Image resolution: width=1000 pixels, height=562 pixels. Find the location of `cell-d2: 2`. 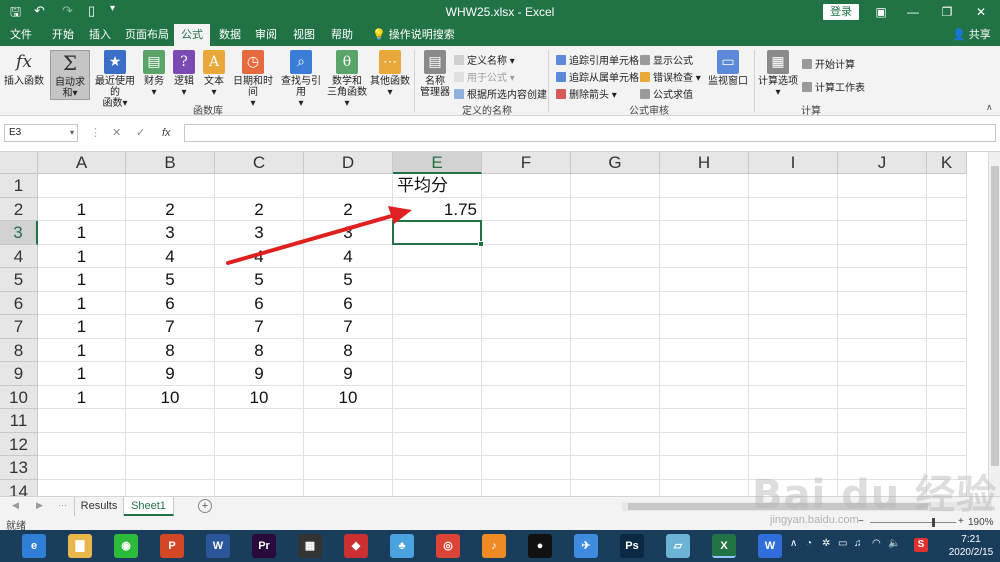

cell-d2: 2 is located at coordinates (348, 209).